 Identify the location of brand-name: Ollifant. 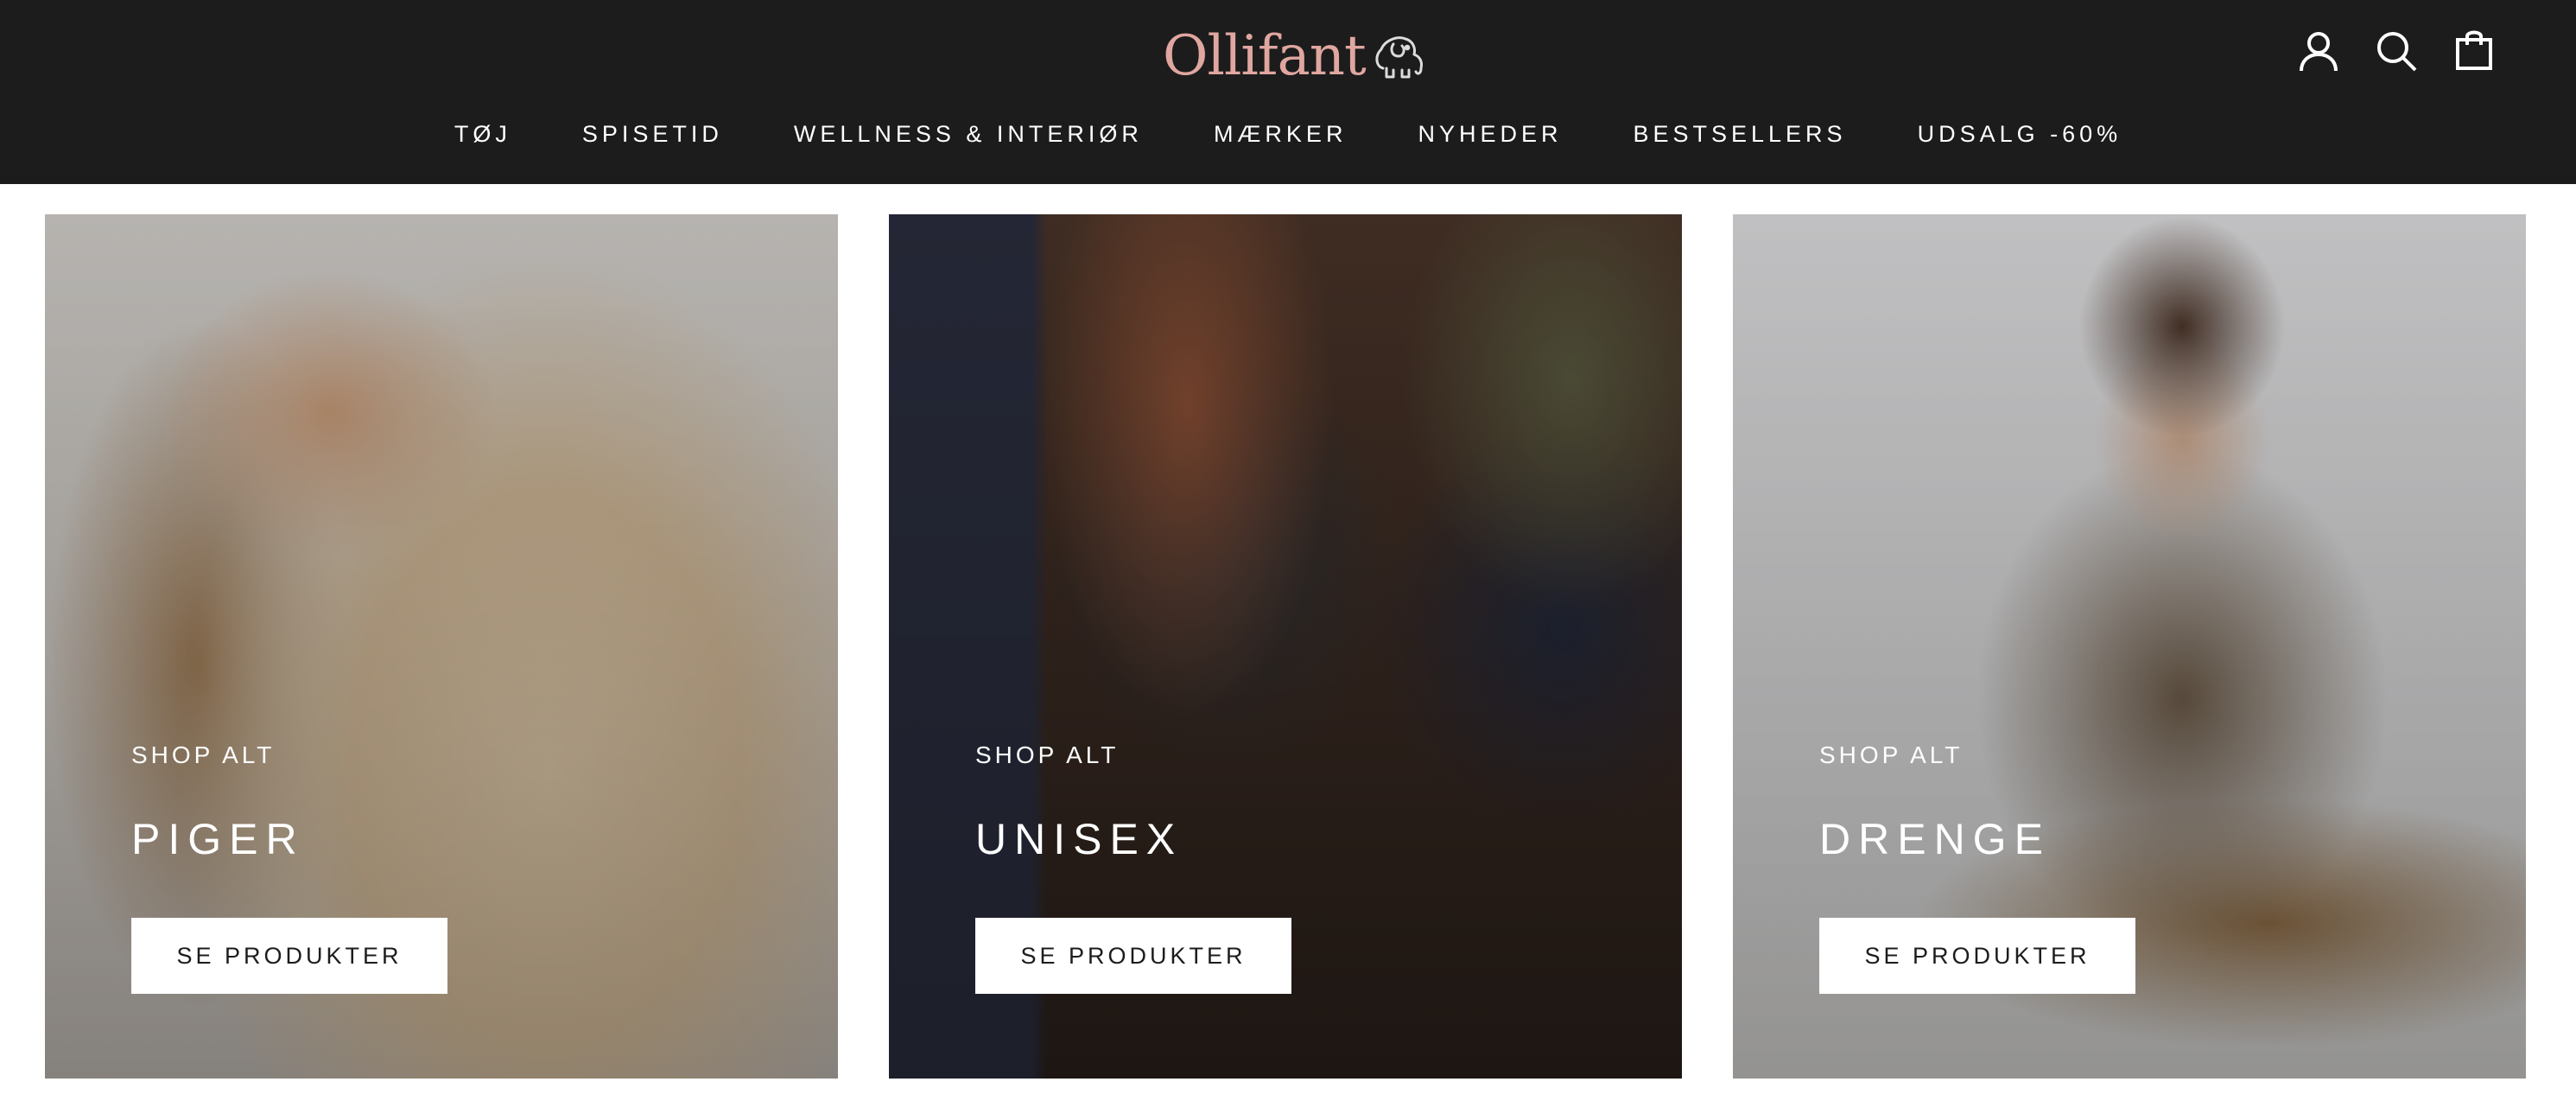
(1265, 56).